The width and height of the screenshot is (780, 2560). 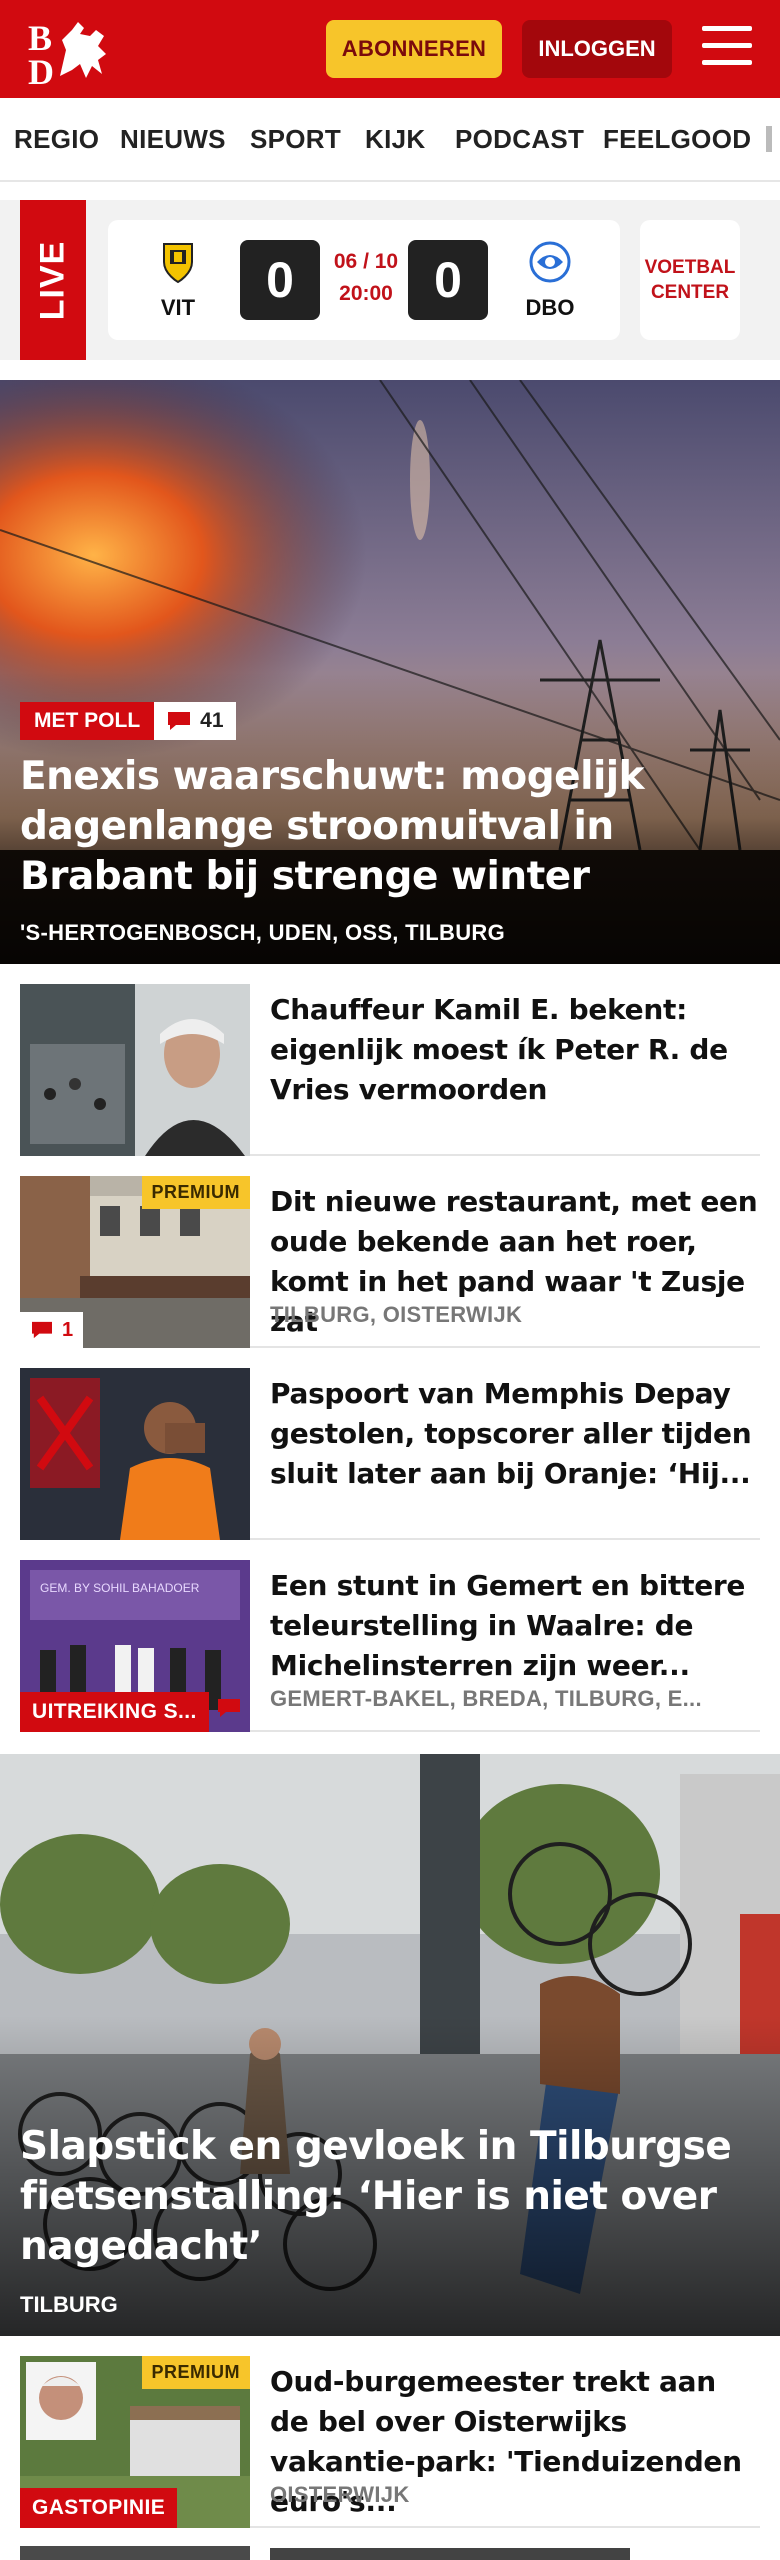 I want to click on den-bosch-crest-icon, so click(x=550, y=262).